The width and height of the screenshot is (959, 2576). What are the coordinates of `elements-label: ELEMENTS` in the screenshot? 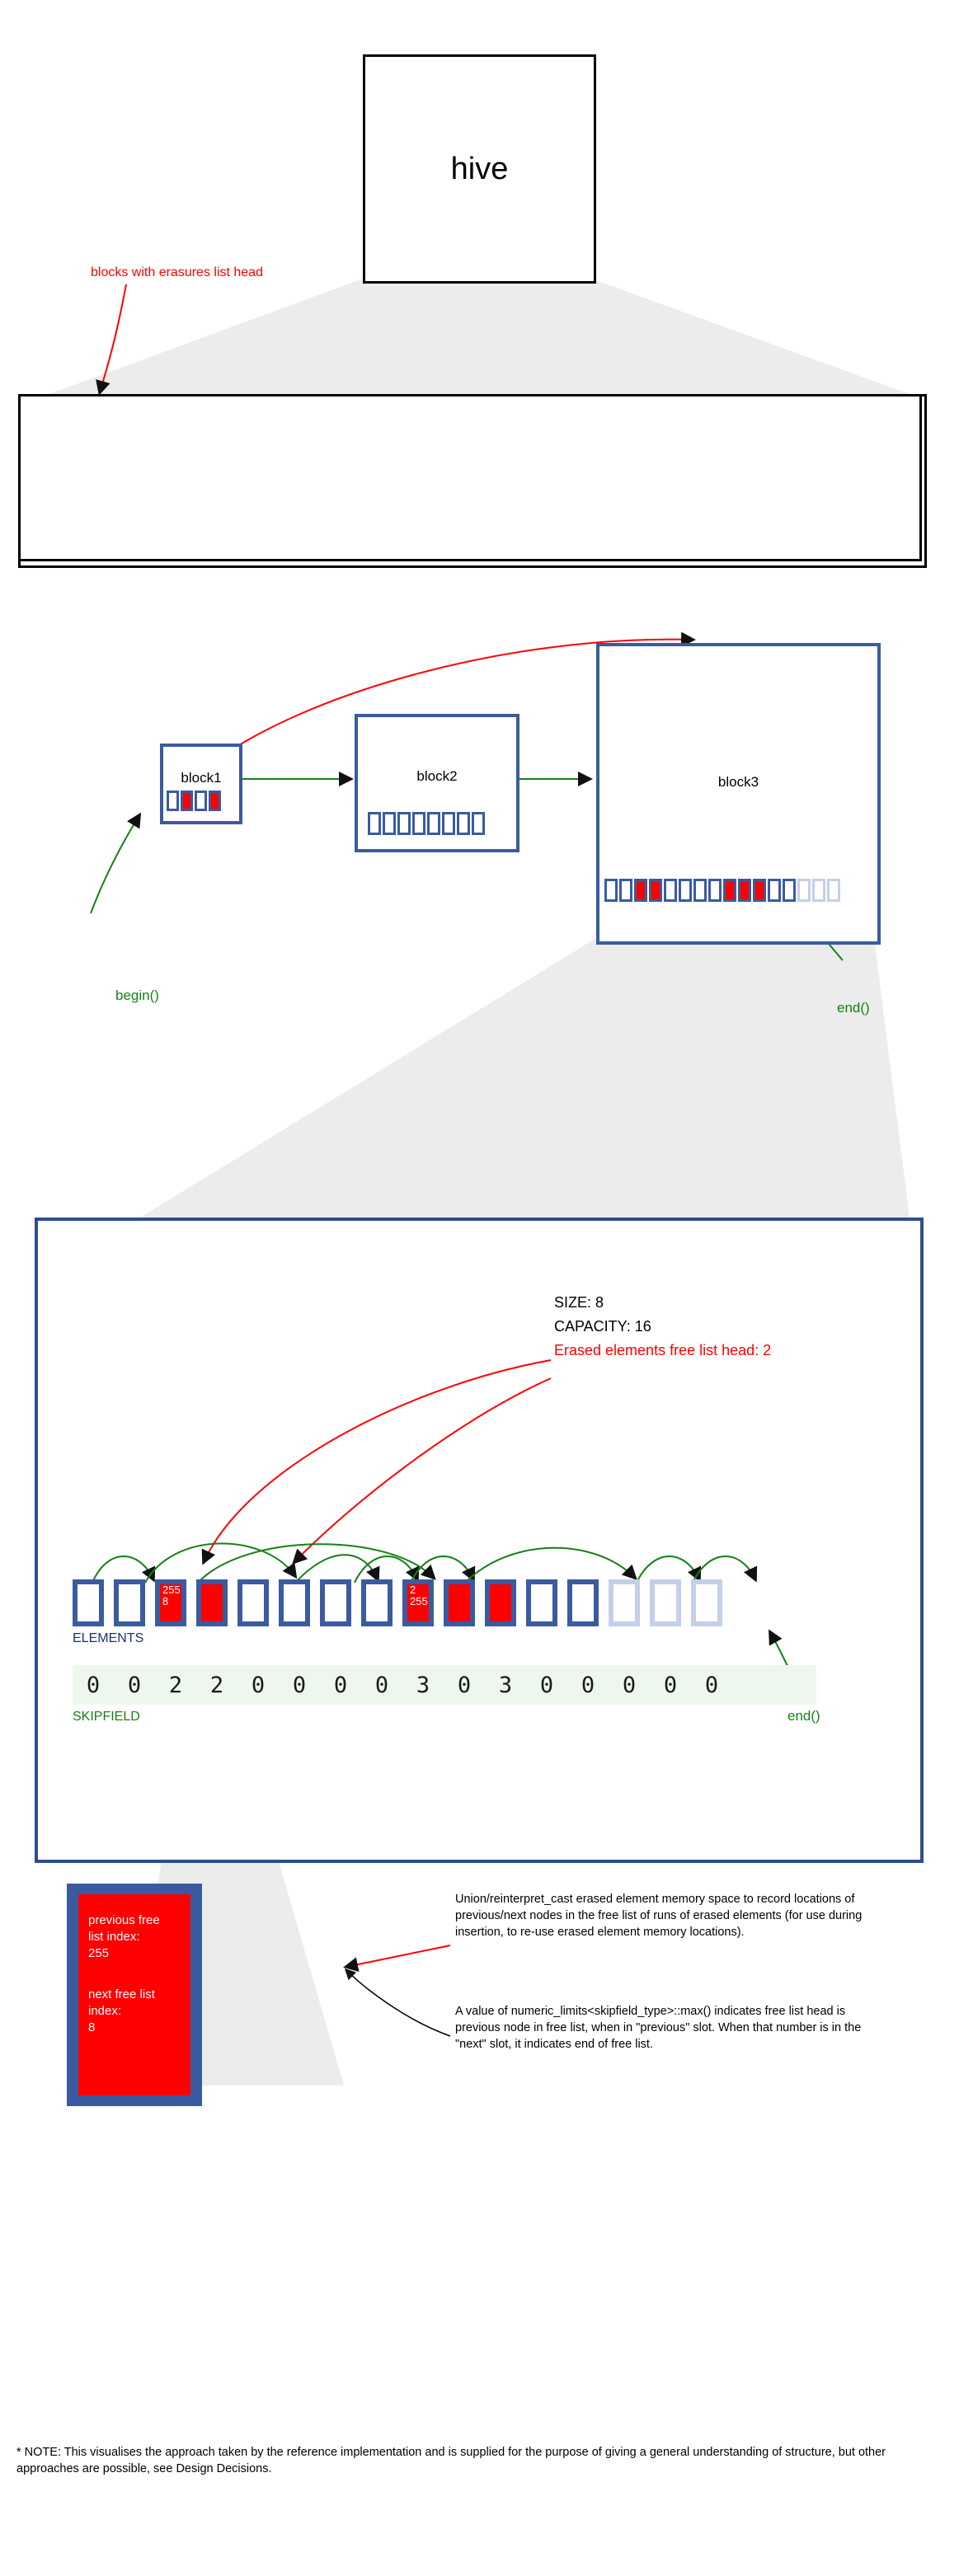 It's located at (108, 1638).